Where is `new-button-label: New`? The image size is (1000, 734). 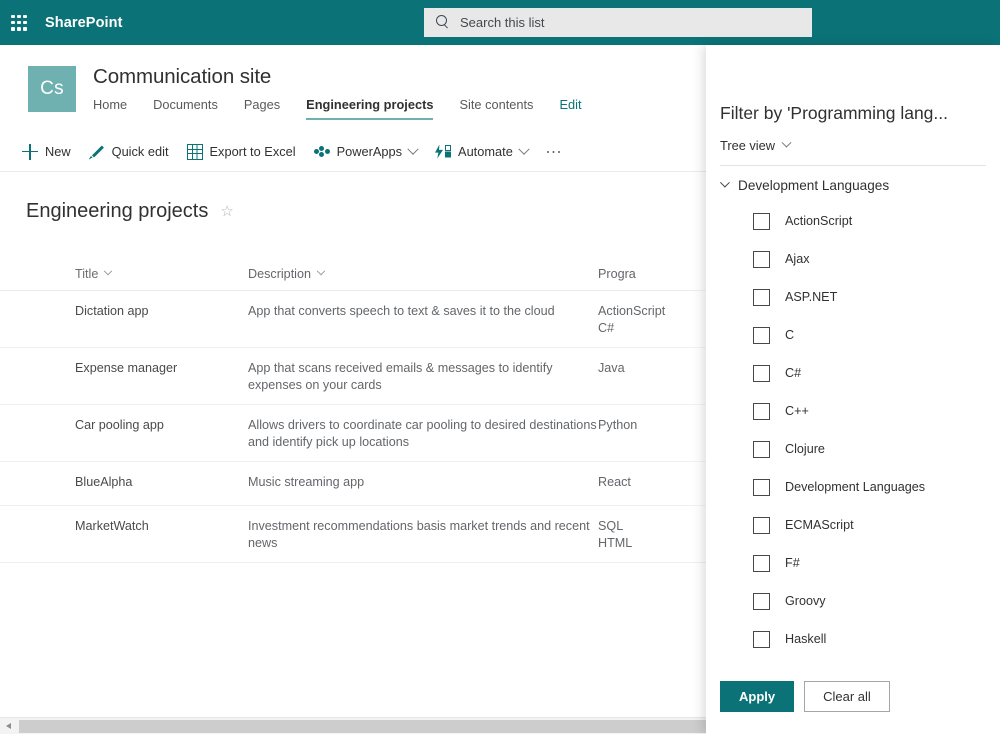
new-button-label: New is located at coordinates (58, 151).